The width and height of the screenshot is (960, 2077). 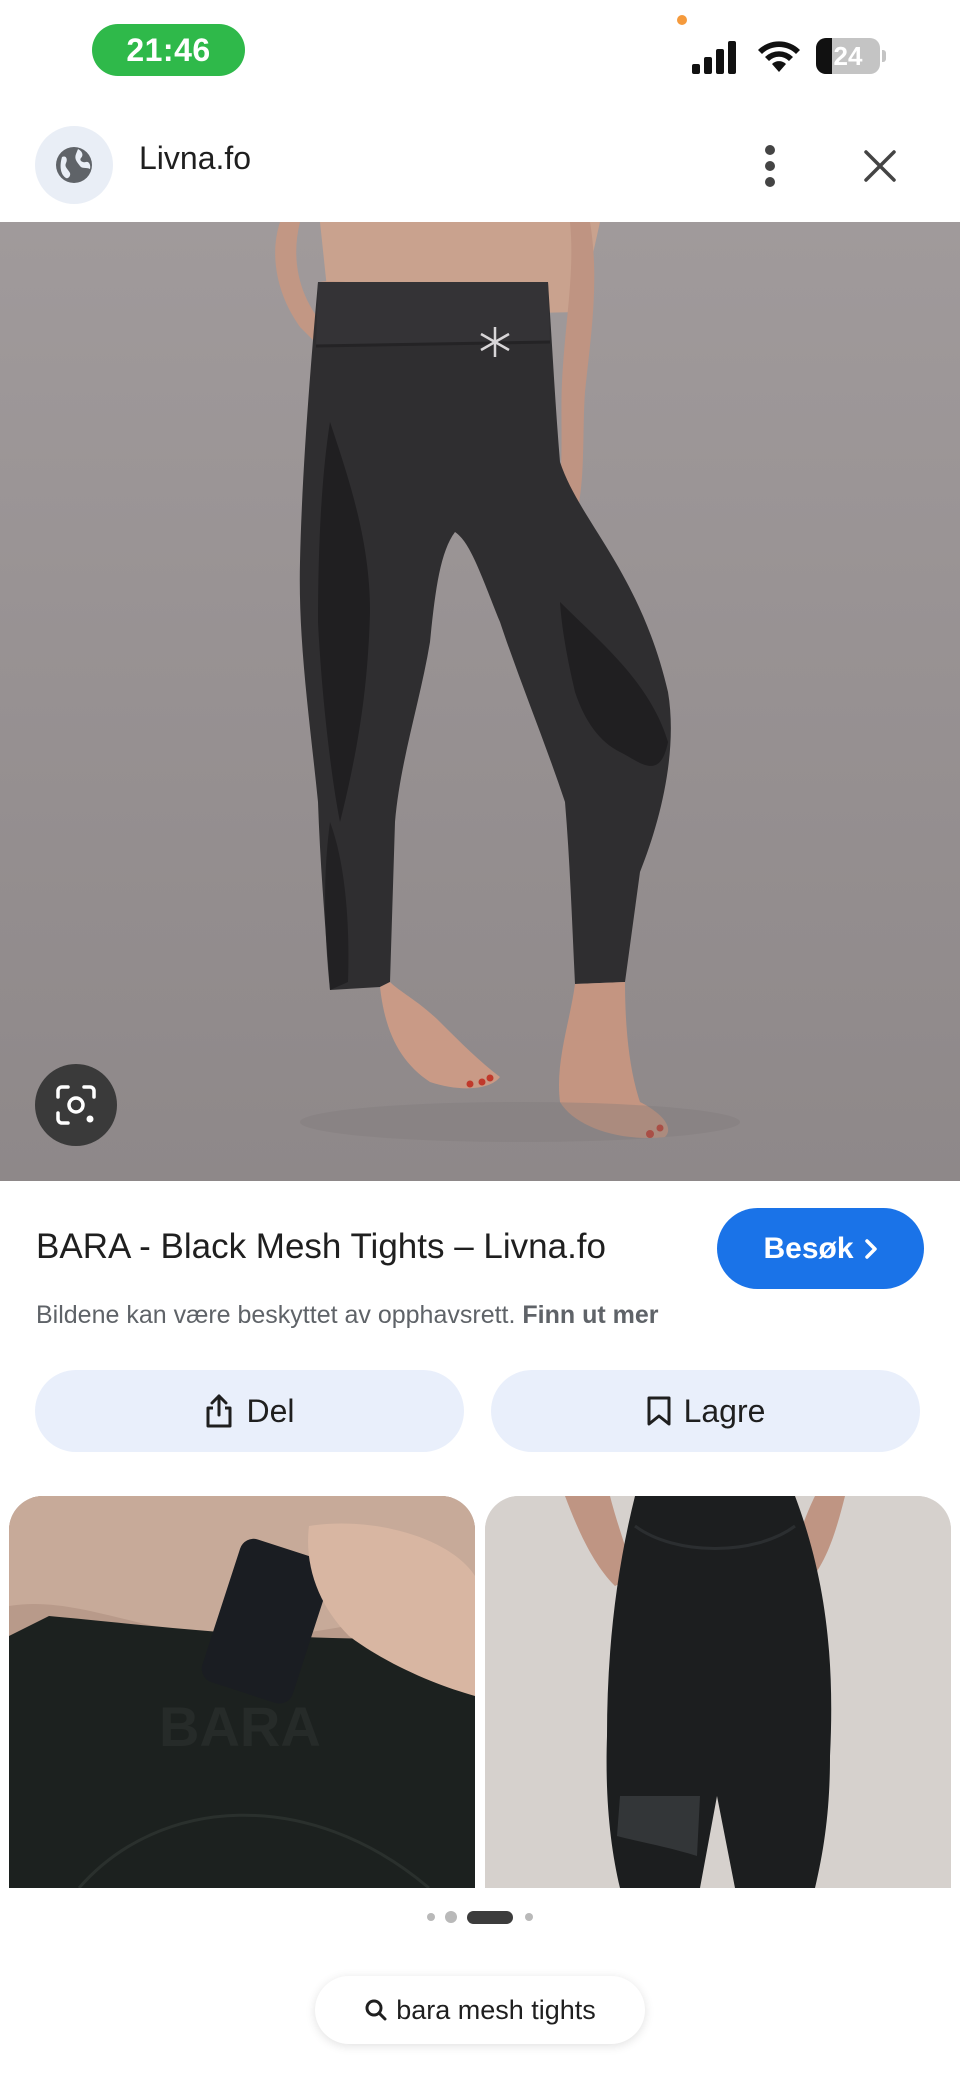 What do you see at coordinates (870, 1248) in the screenshot?
I see `chevron-right-icon` at bounding box center [870, 1248].